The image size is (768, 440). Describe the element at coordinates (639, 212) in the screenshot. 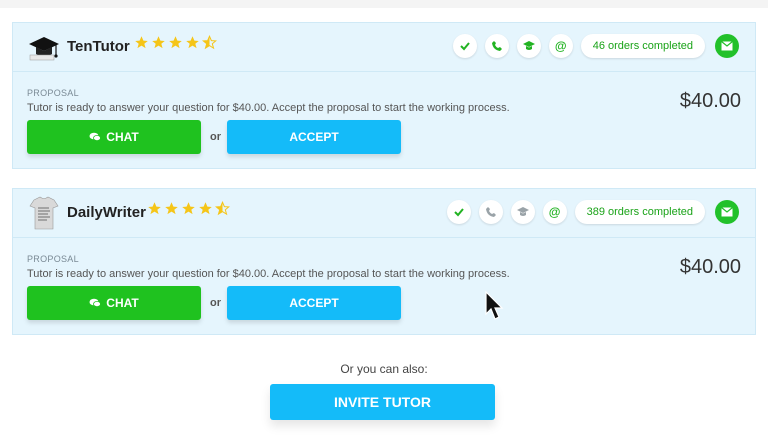

I see `orders-completed-badge: 389 orders completed` at that location.